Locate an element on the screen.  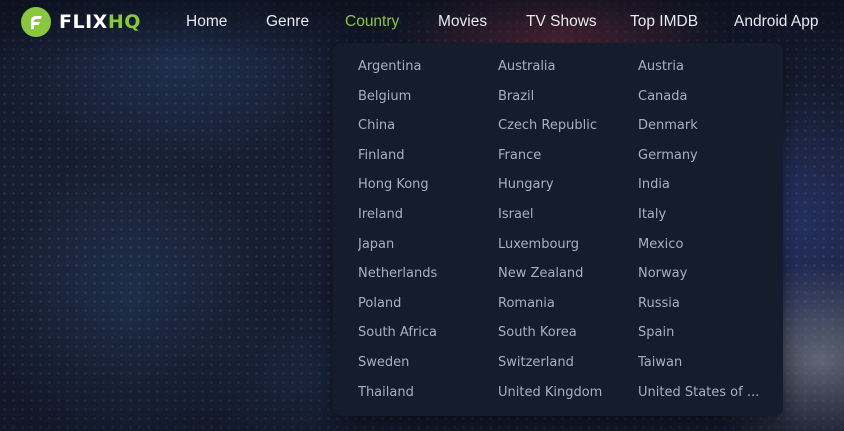
country-menu-item: Sweden is located at coordinates (420, 363).